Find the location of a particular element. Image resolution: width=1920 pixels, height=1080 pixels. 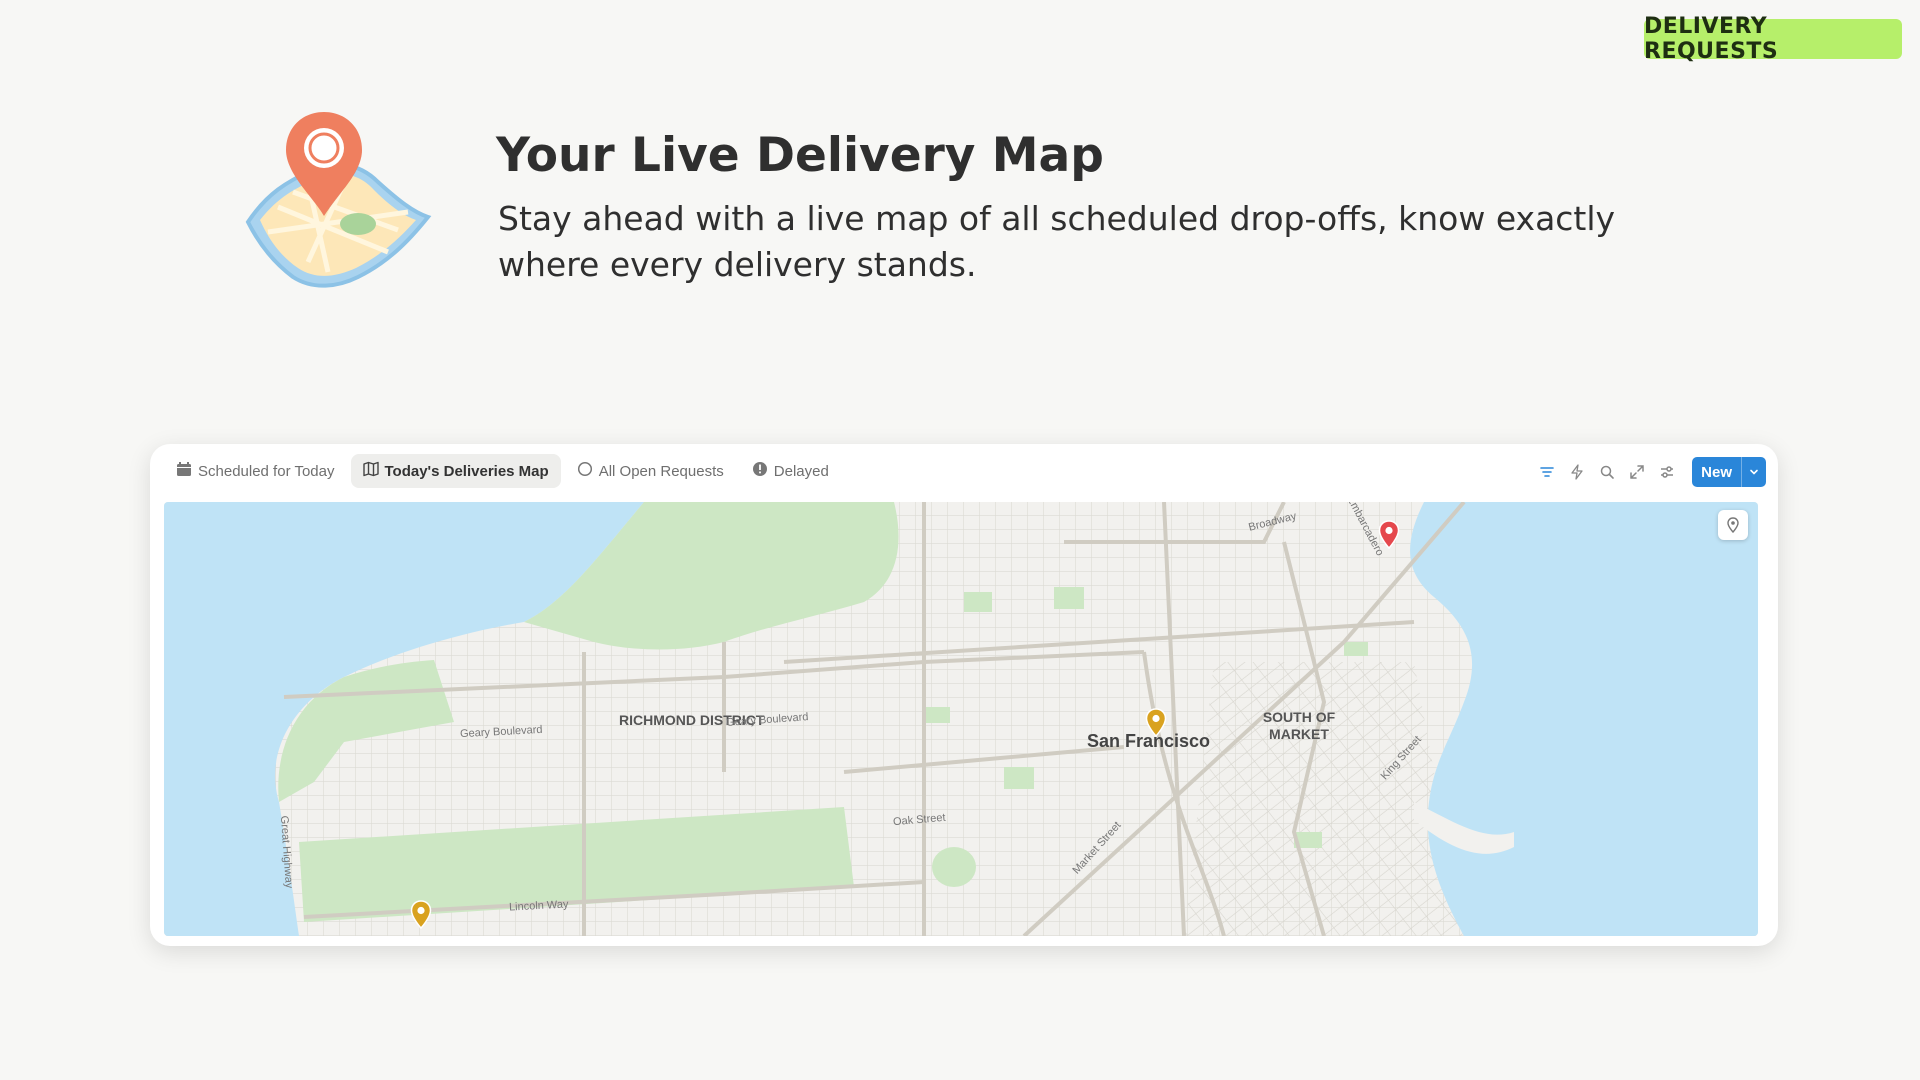

tab-scheduled-for-today: Scheduled for Today is located at coordinates (255, 471).